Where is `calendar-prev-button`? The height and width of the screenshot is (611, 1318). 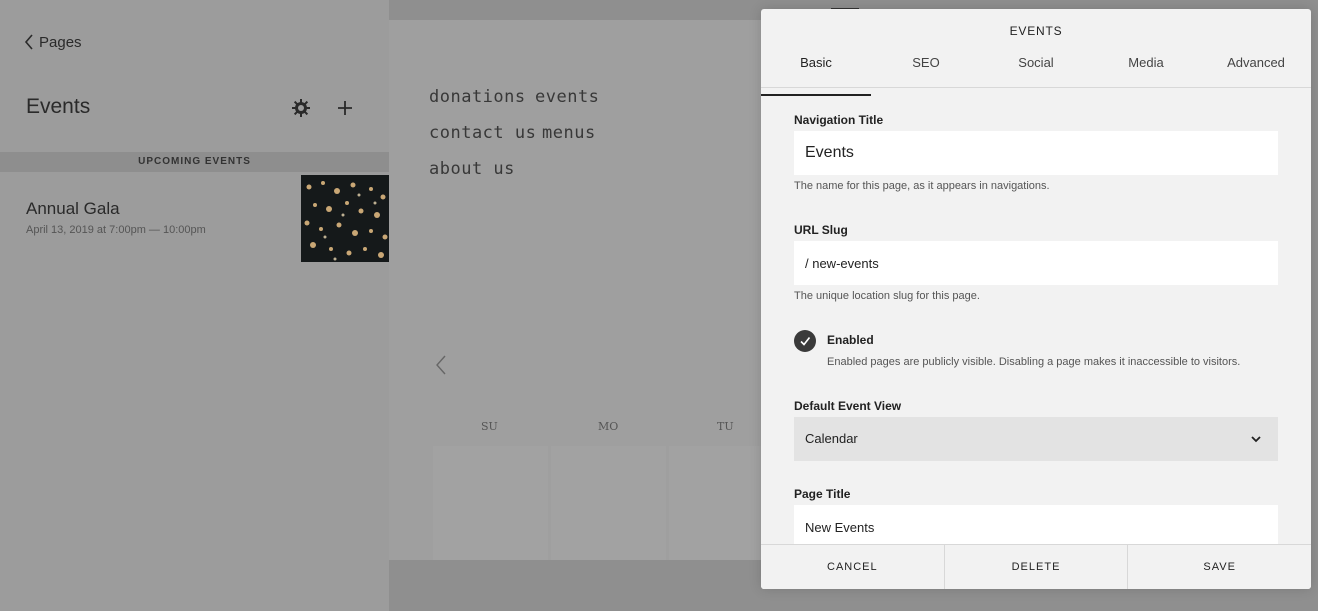 calendar-prev-button is located at coordinates (441, 365).